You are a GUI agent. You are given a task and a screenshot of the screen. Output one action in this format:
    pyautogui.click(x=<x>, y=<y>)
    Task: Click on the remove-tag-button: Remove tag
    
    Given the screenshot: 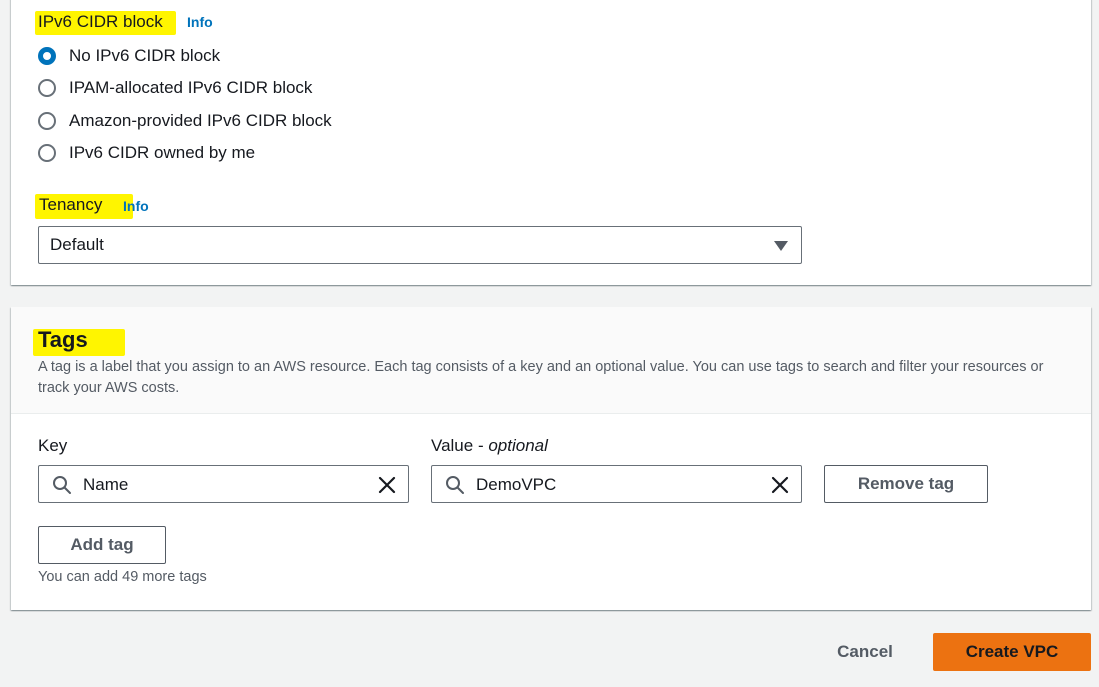 What is the action you would take?
    pyautogui.click(x=906, y=484)
    